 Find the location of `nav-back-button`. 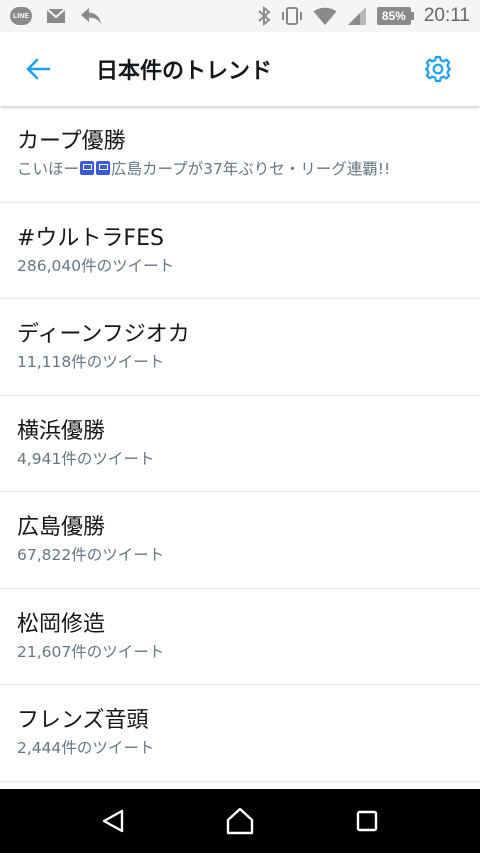

nav-back-button is located at coordinates (113, 821).